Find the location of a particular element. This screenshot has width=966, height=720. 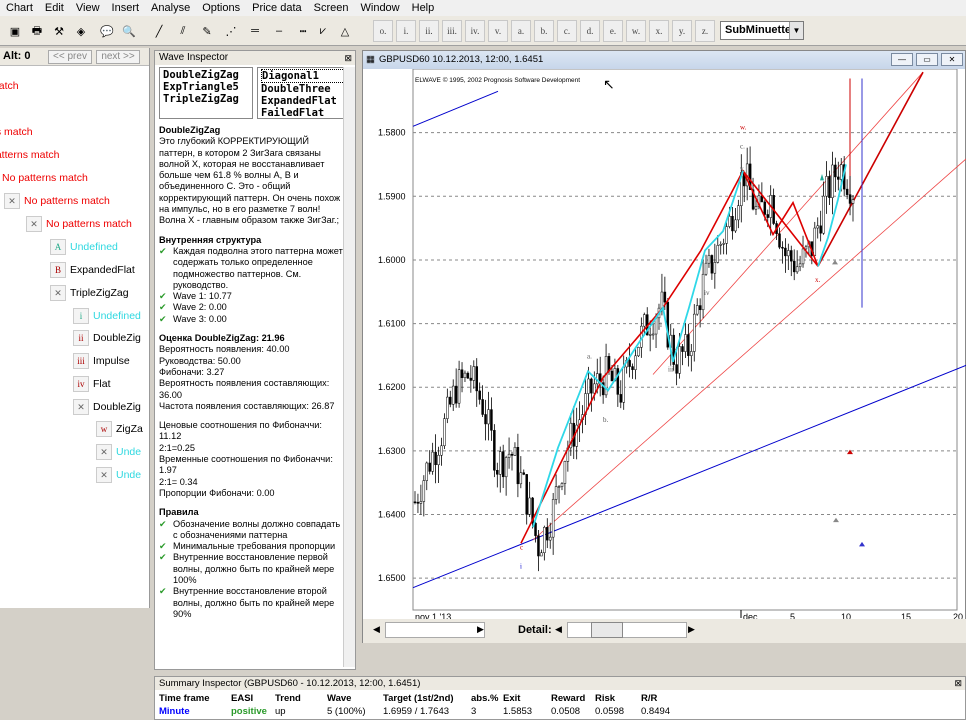

tree-item: match is located at coordinates (9, 86).